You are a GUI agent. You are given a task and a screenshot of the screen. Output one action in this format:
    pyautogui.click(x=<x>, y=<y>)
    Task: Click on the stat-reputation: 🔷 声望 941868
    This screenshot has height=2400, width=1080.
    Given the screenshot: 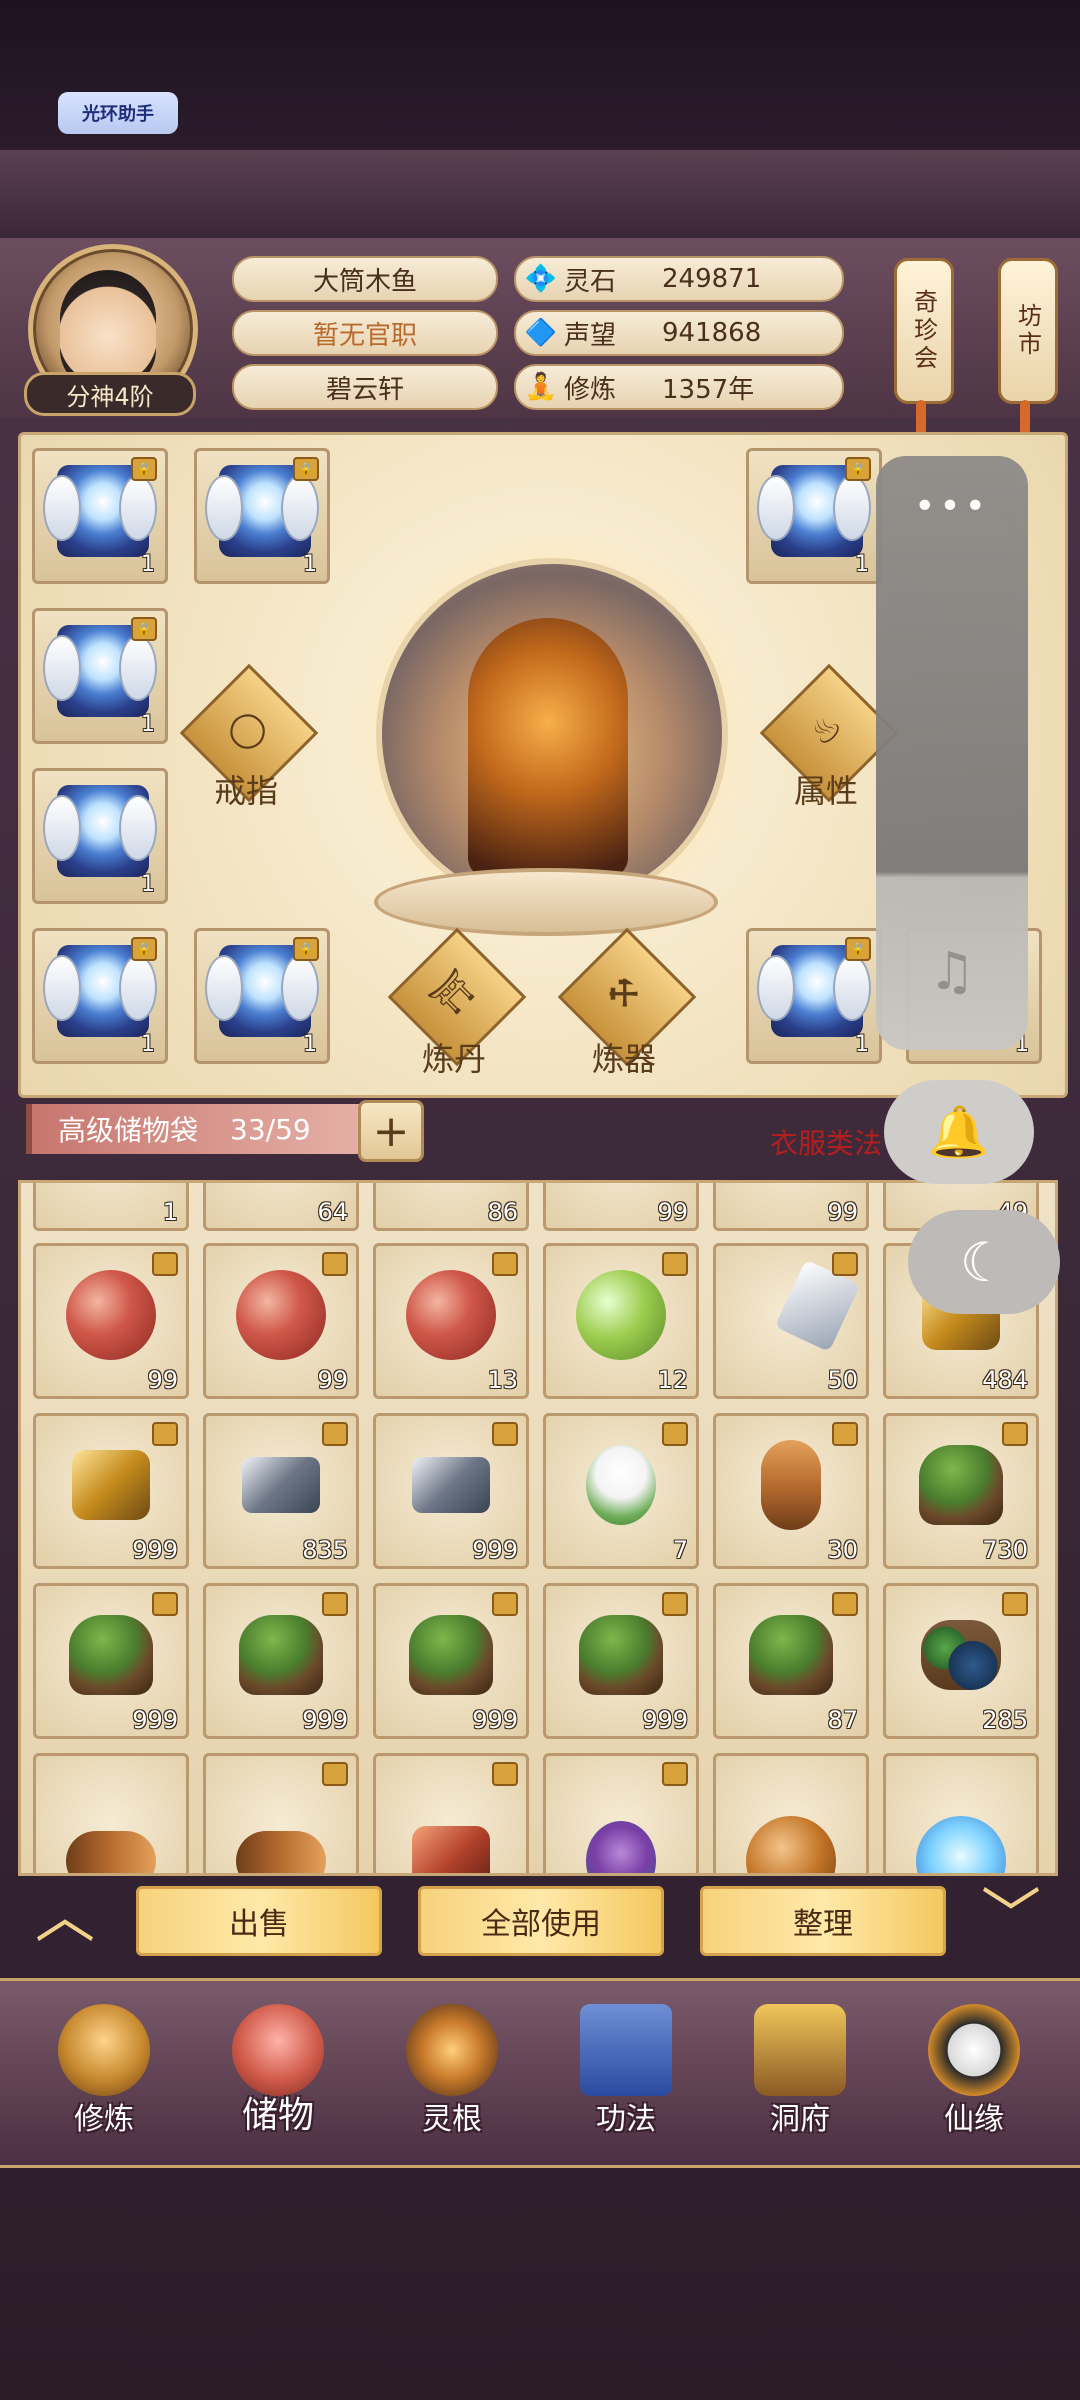 What is the action you would take?
    pyautogui.click(x=679, y=333)
    